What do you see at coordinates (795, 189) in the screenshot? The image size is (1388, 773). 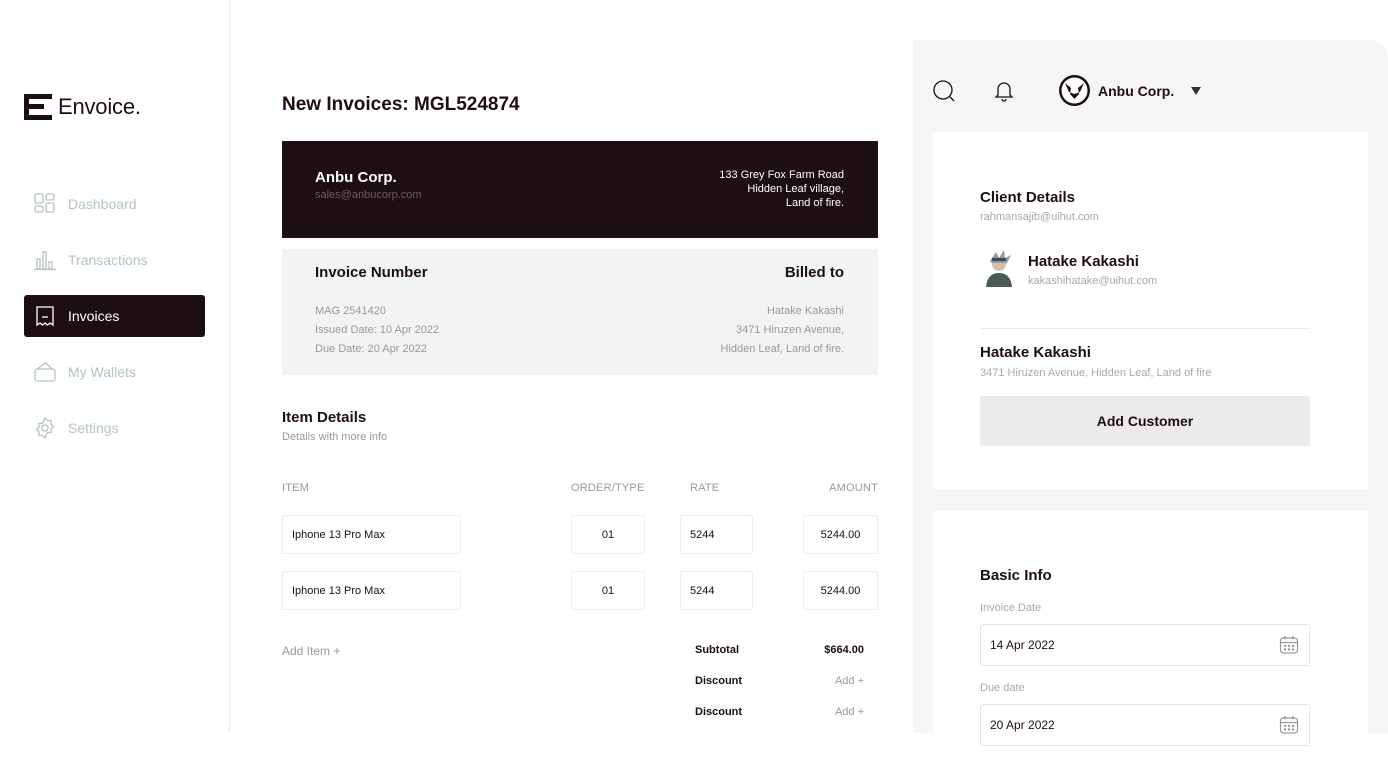 I see `company-address-line: Hidden Leaf village,` at bounding box center [795, 189].